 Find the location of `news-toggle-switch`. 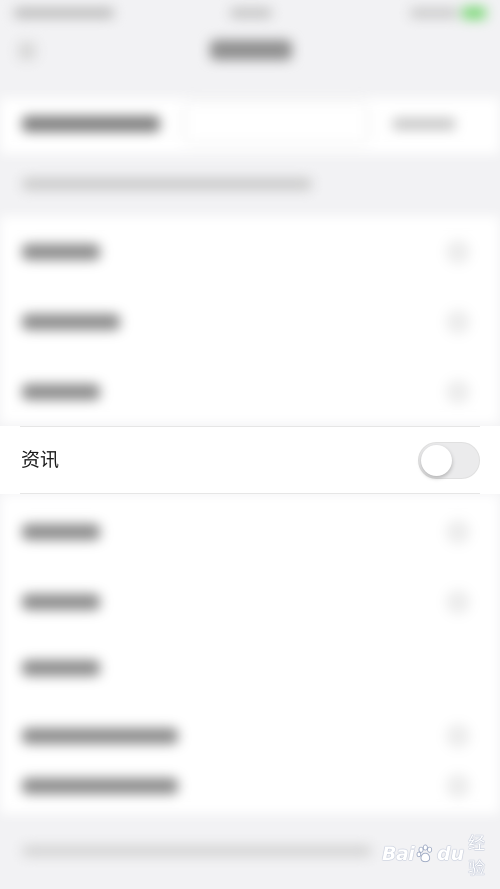

news-toggle-switch is located at coordinates (449, 460).